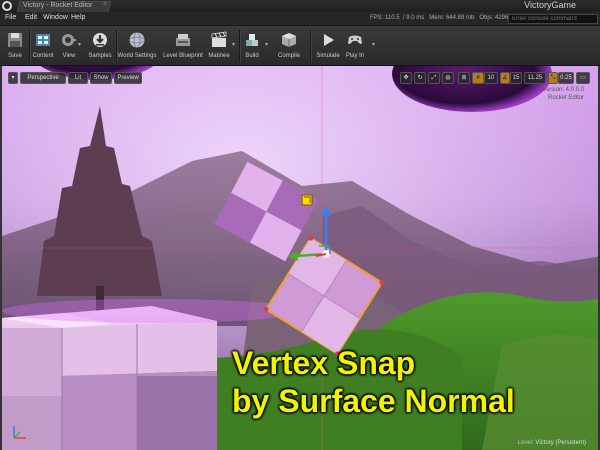  Describe the element at coordinates (10, 17) in the screenshot. I see `menu-file: File` at that location.